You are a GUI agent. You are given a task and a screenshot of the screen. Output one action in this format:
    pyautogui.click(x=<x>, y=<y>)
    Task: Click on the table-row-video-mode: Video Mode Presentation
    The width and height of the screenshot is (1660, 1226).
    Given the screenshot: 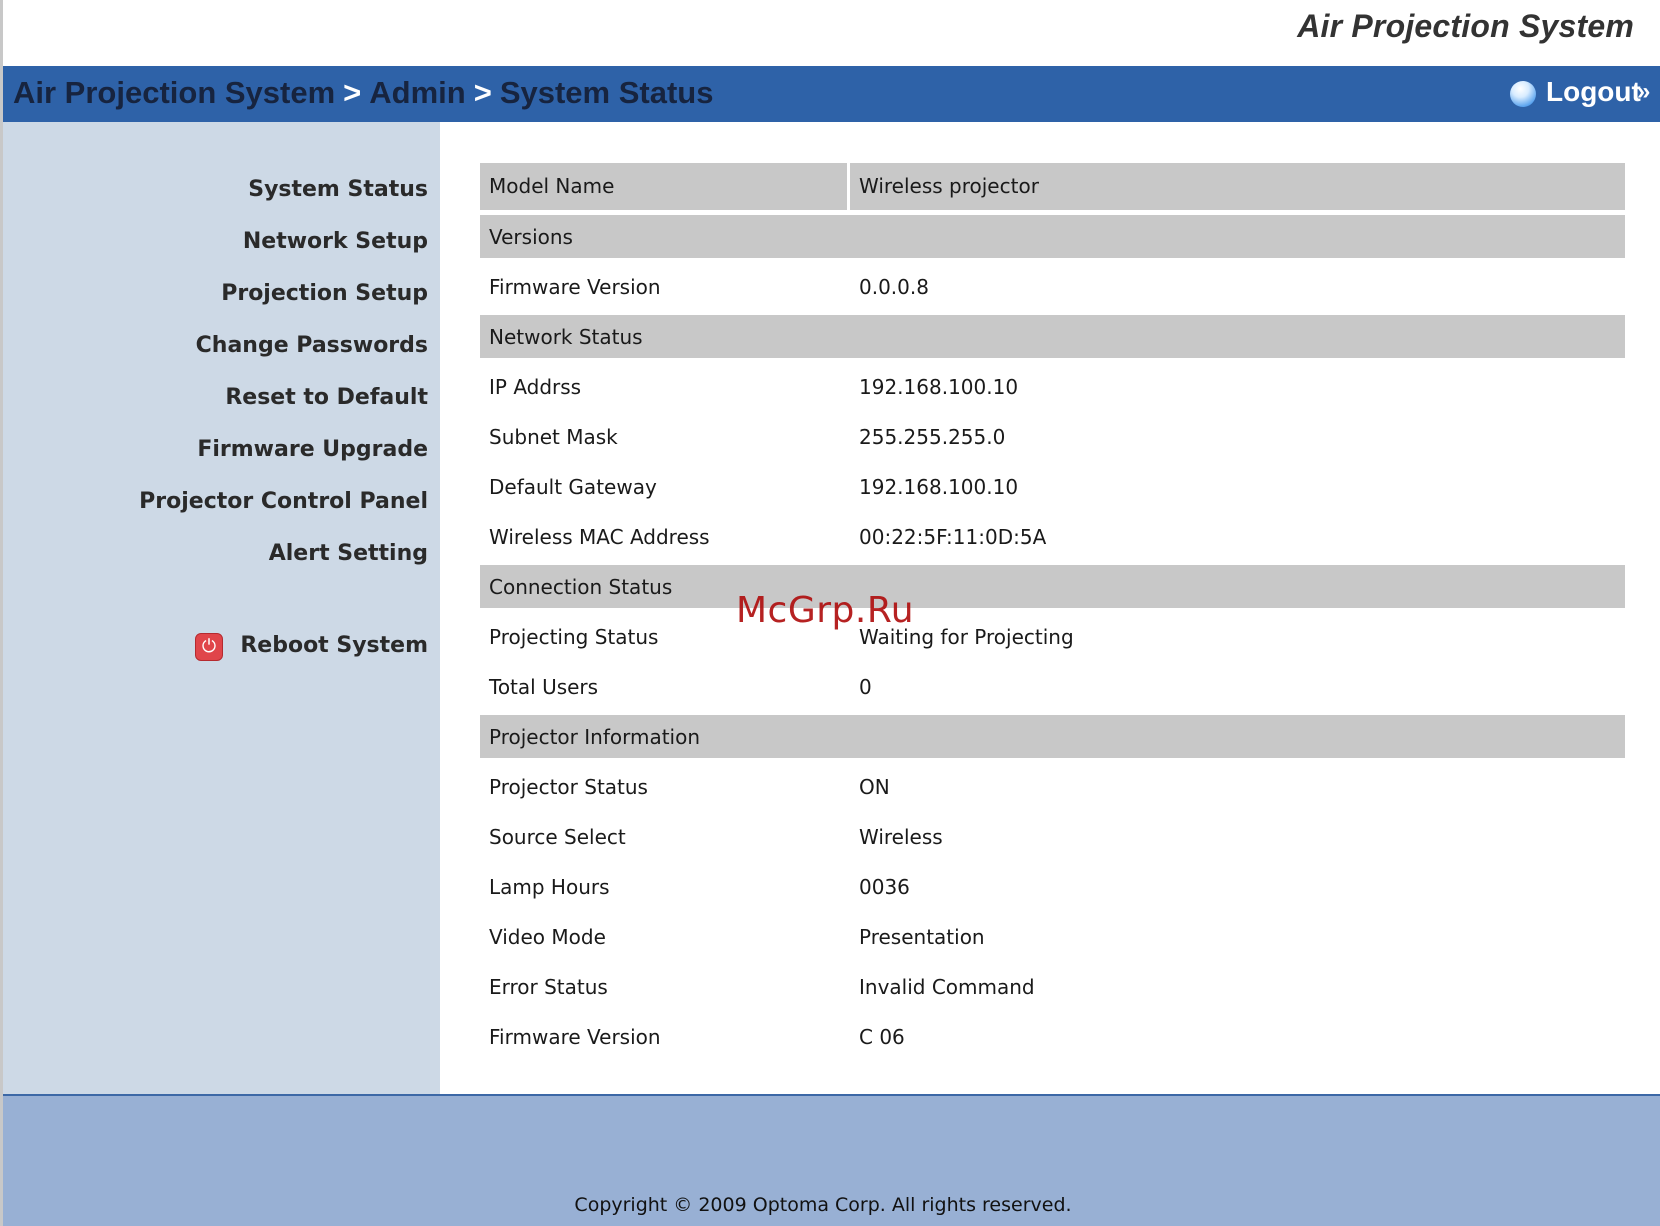 What is the action you would take?
    pyautogui.click(x=1052, y=938)
    